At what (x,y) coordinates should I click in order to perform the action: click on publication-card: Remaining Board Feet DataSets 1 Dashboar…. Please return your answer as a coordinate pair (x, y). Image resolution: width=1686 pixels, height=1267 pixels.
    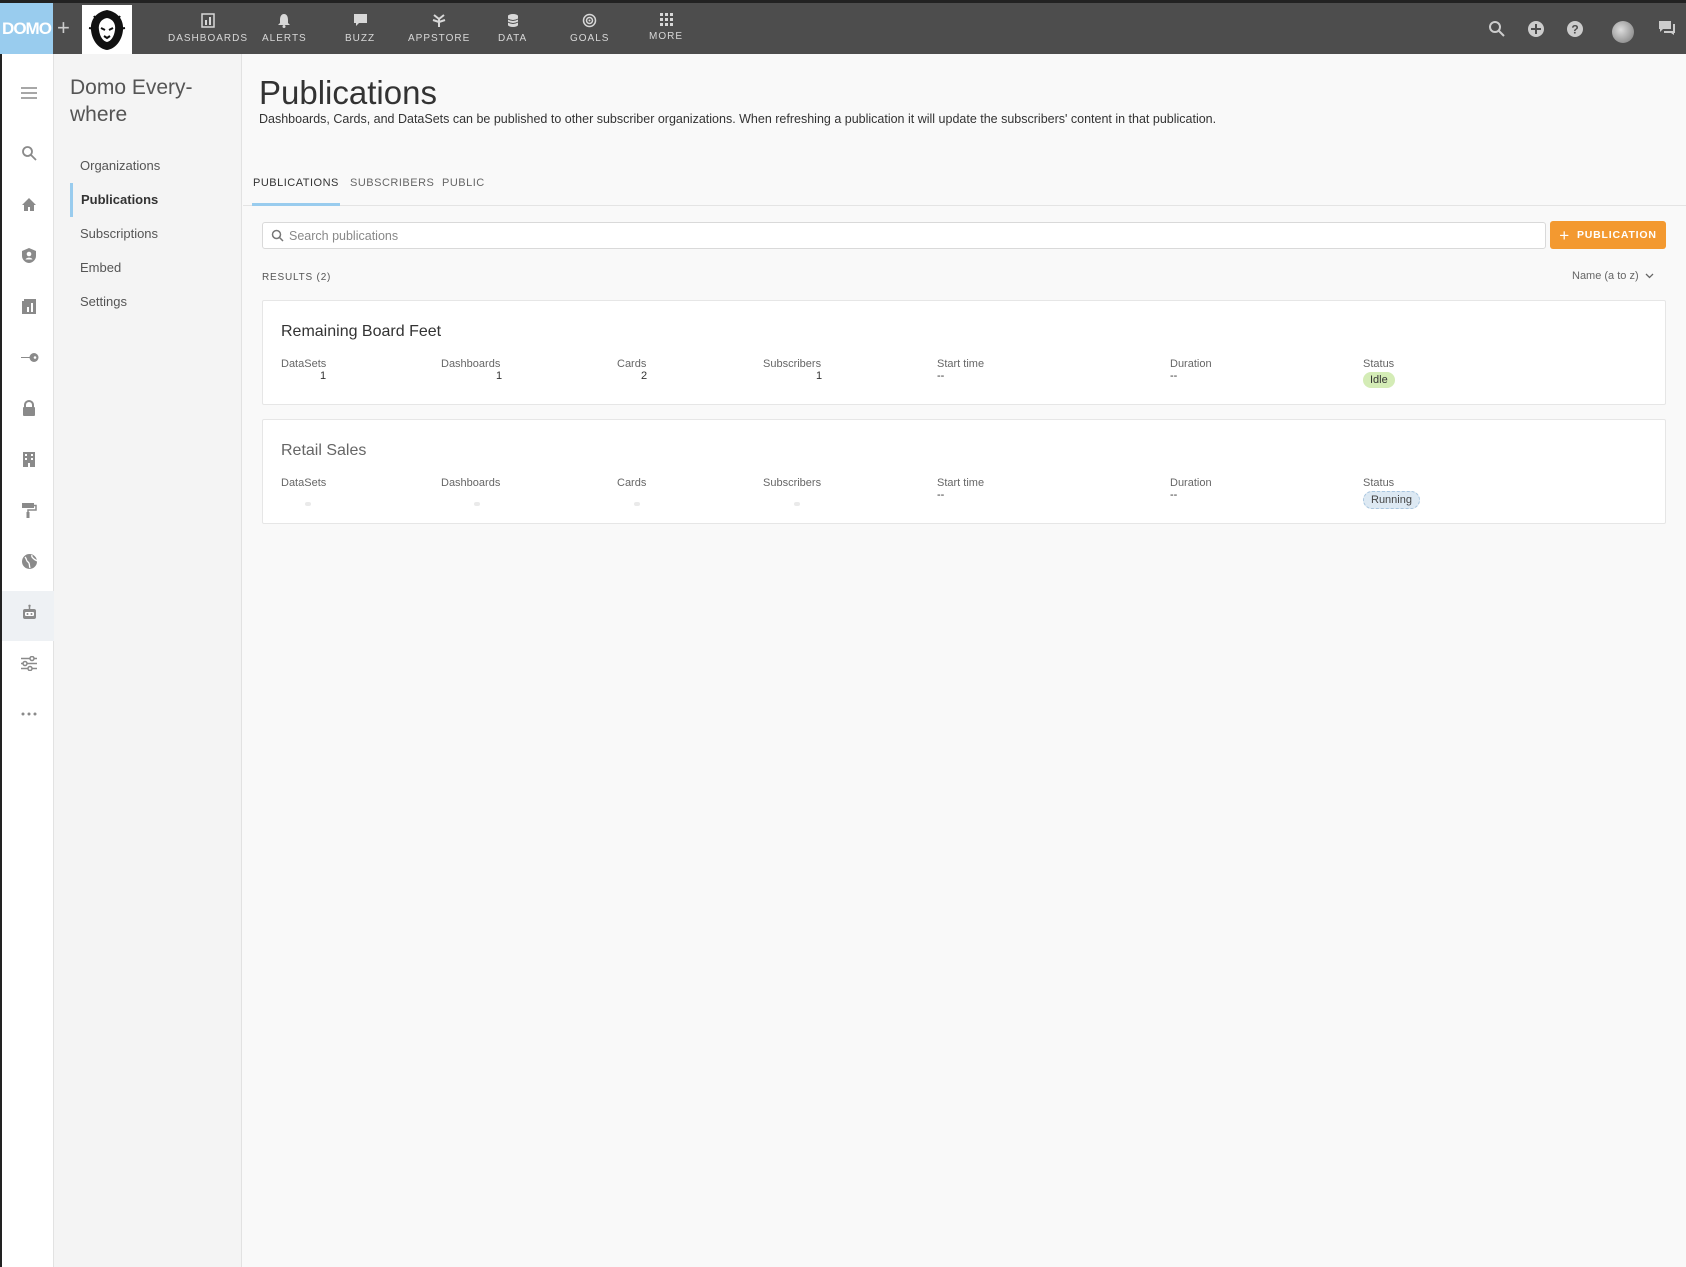
    Looking at the image, I should click on (964, 352).